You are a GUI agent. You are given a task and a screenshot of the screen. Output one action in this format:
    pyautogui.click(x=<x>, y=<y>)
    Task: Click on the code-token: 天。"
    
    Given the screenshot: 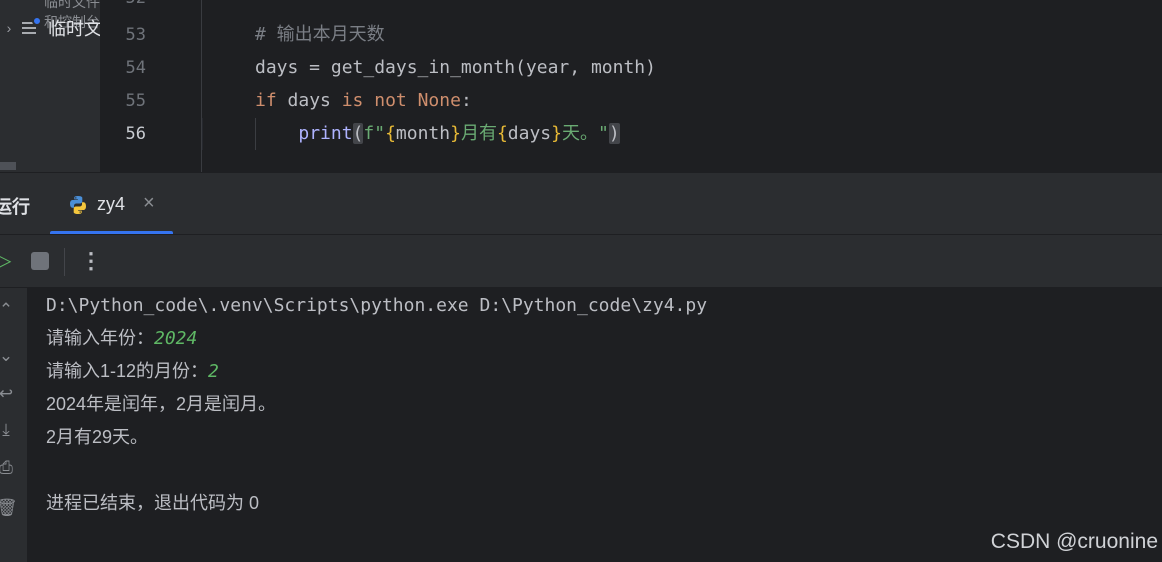 What is the action you would take?
    pyautogui.click(x=585, y=133)
    